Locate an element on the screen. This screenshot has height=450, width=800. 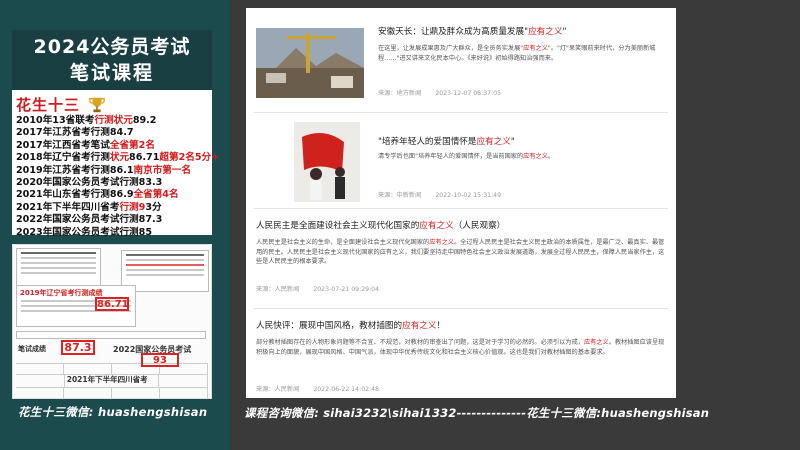
article-title: 人民快评：展现中国风格，教材插图的应有之义！ is located at coordinates (350, 326).